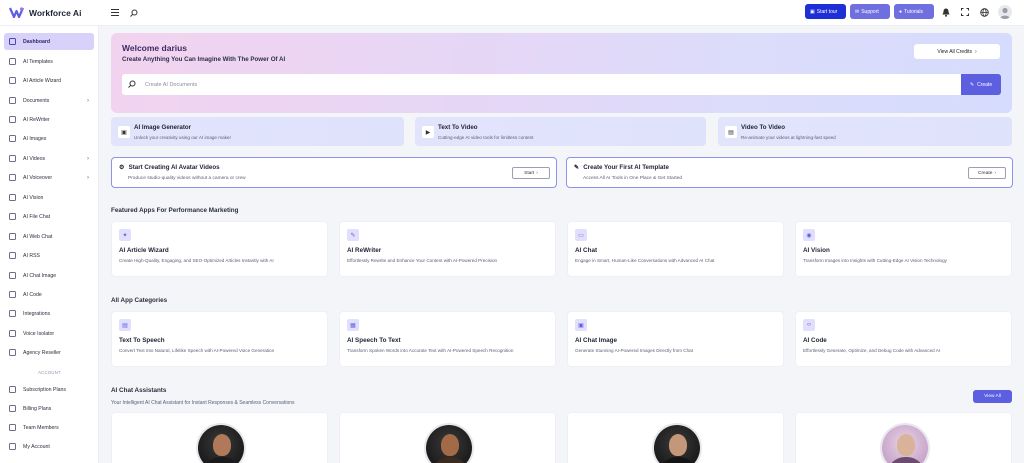 The width and height of the screenshot is (1024, 463). Describe the element at coordinates (626, 167) in the screenshot. I see `promo-title: Create Your First AI Template` at that location.